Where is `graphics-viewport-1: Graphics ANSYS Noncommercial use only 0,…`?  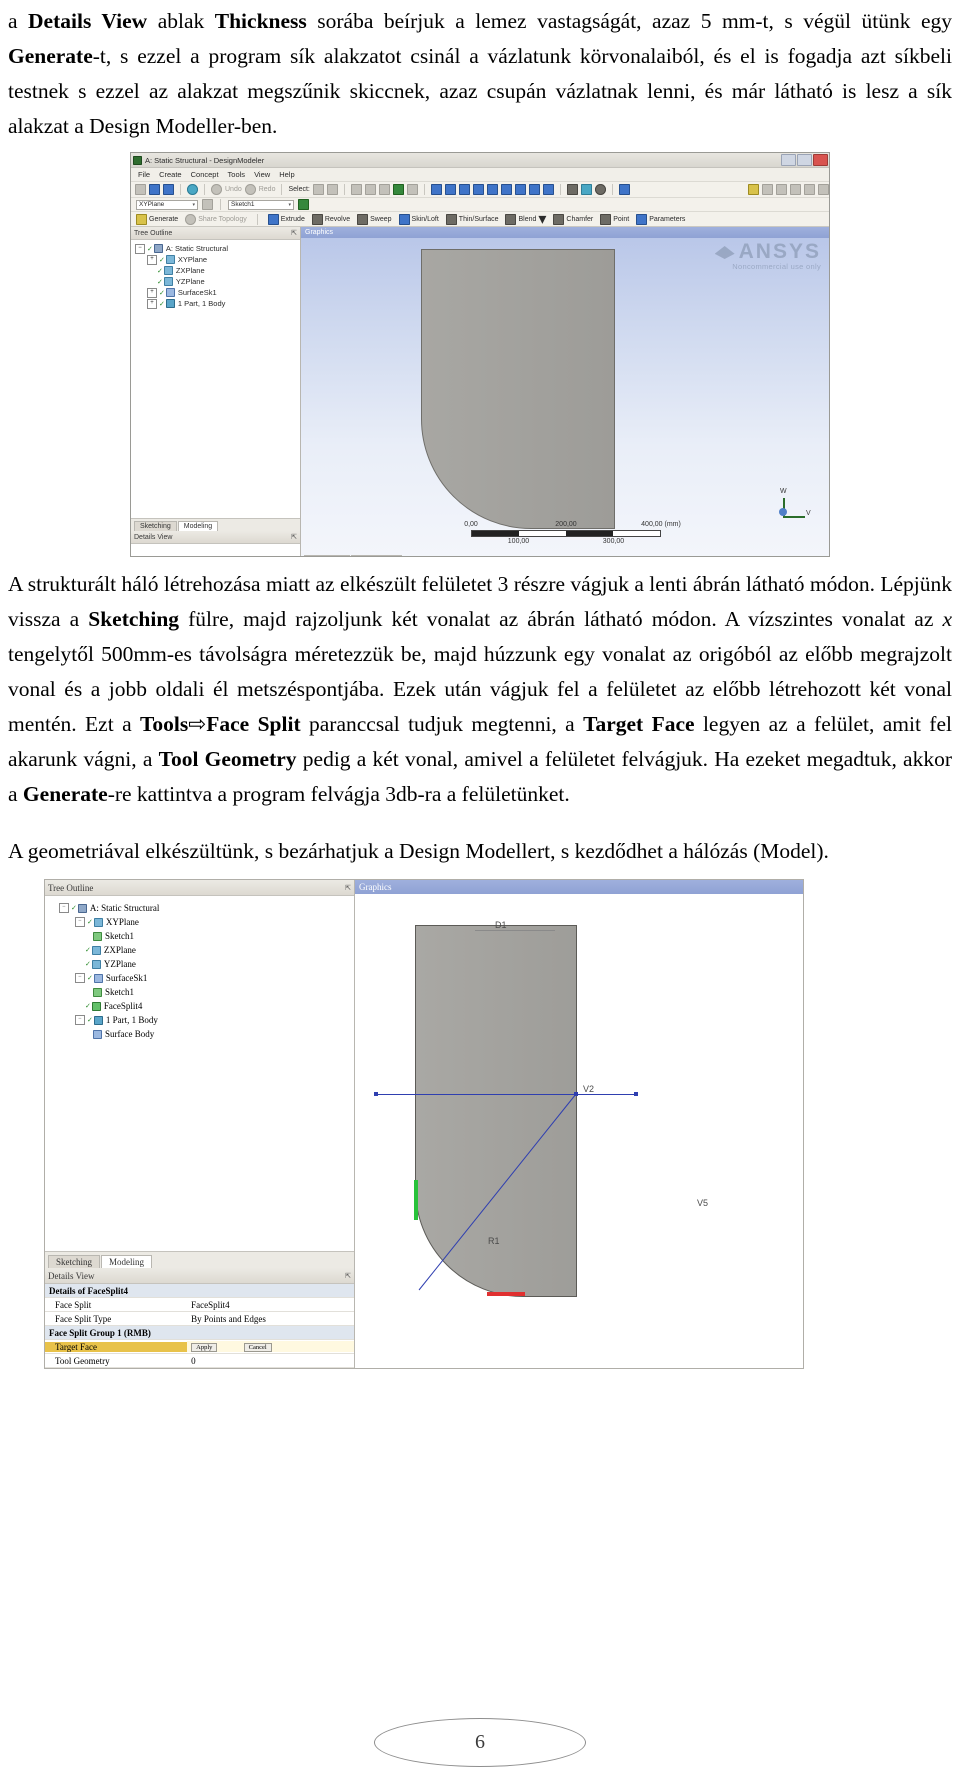 graphics-viewport-1: Graphics ANSYS Noncommercial use only 0,… is located at coordinates (565, 391).